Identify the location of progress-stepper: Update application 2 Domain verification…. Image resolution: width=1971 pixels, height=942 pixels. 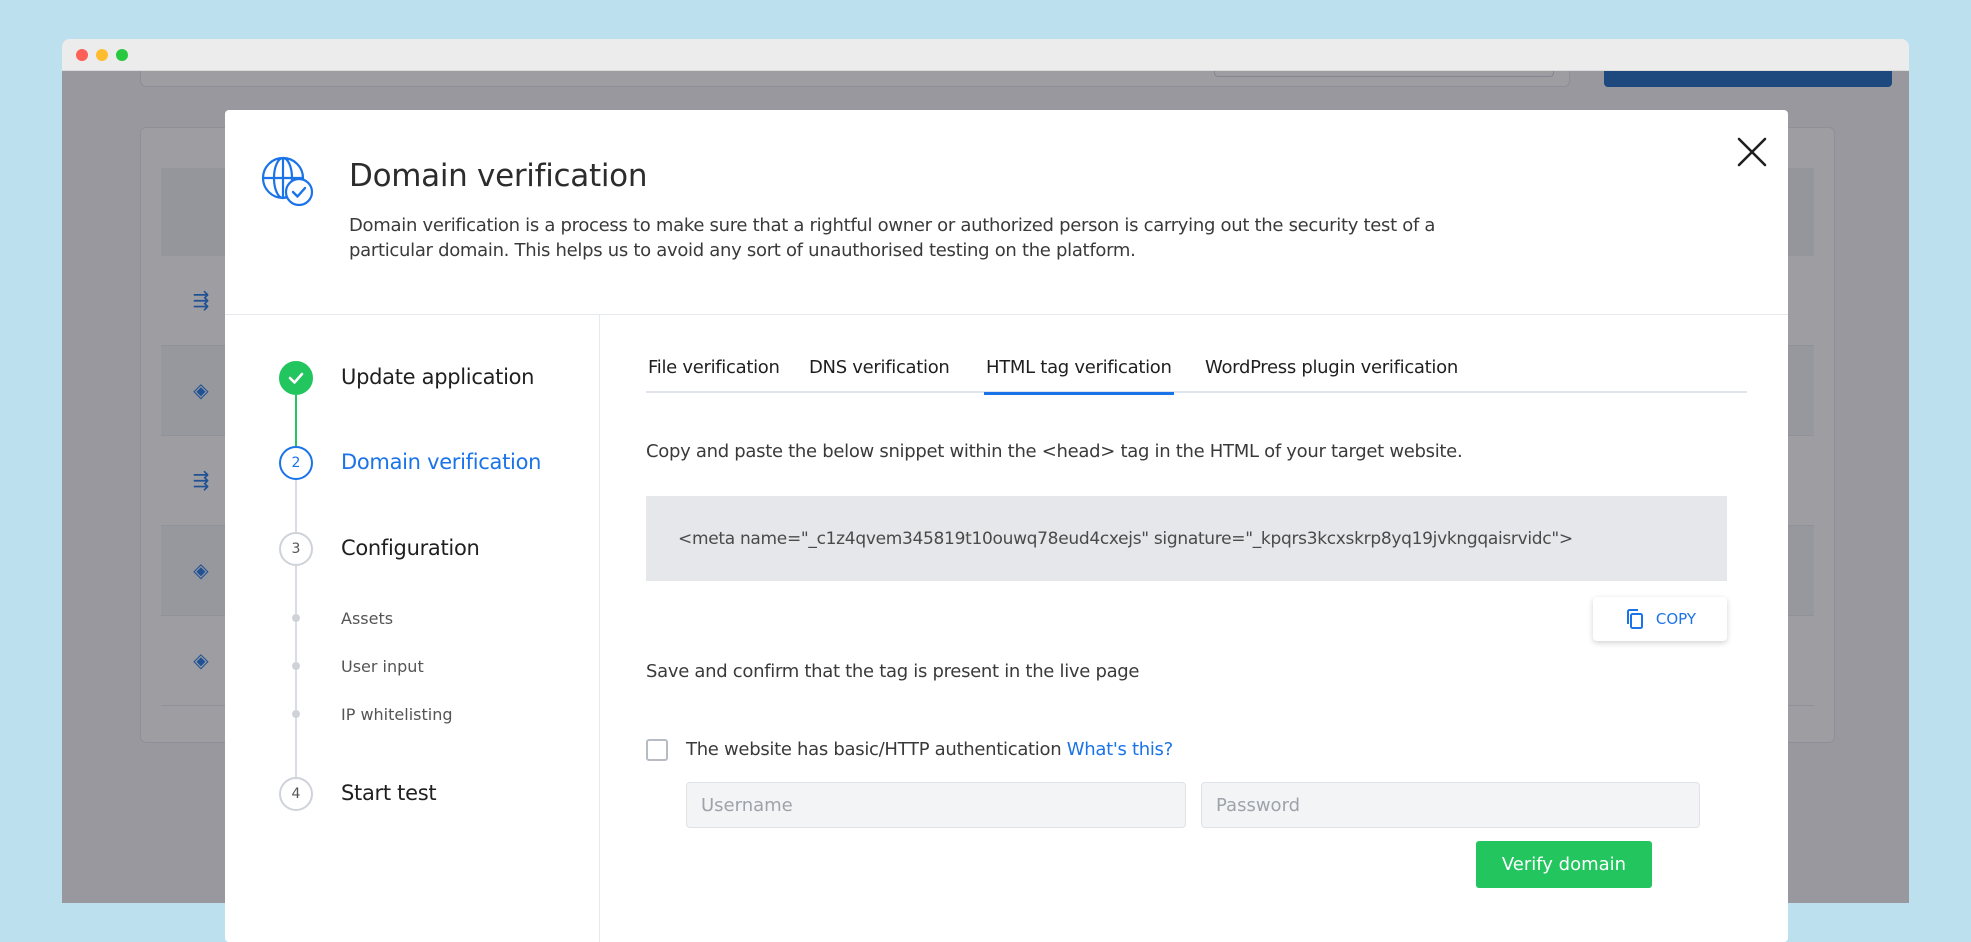
(412, 628).